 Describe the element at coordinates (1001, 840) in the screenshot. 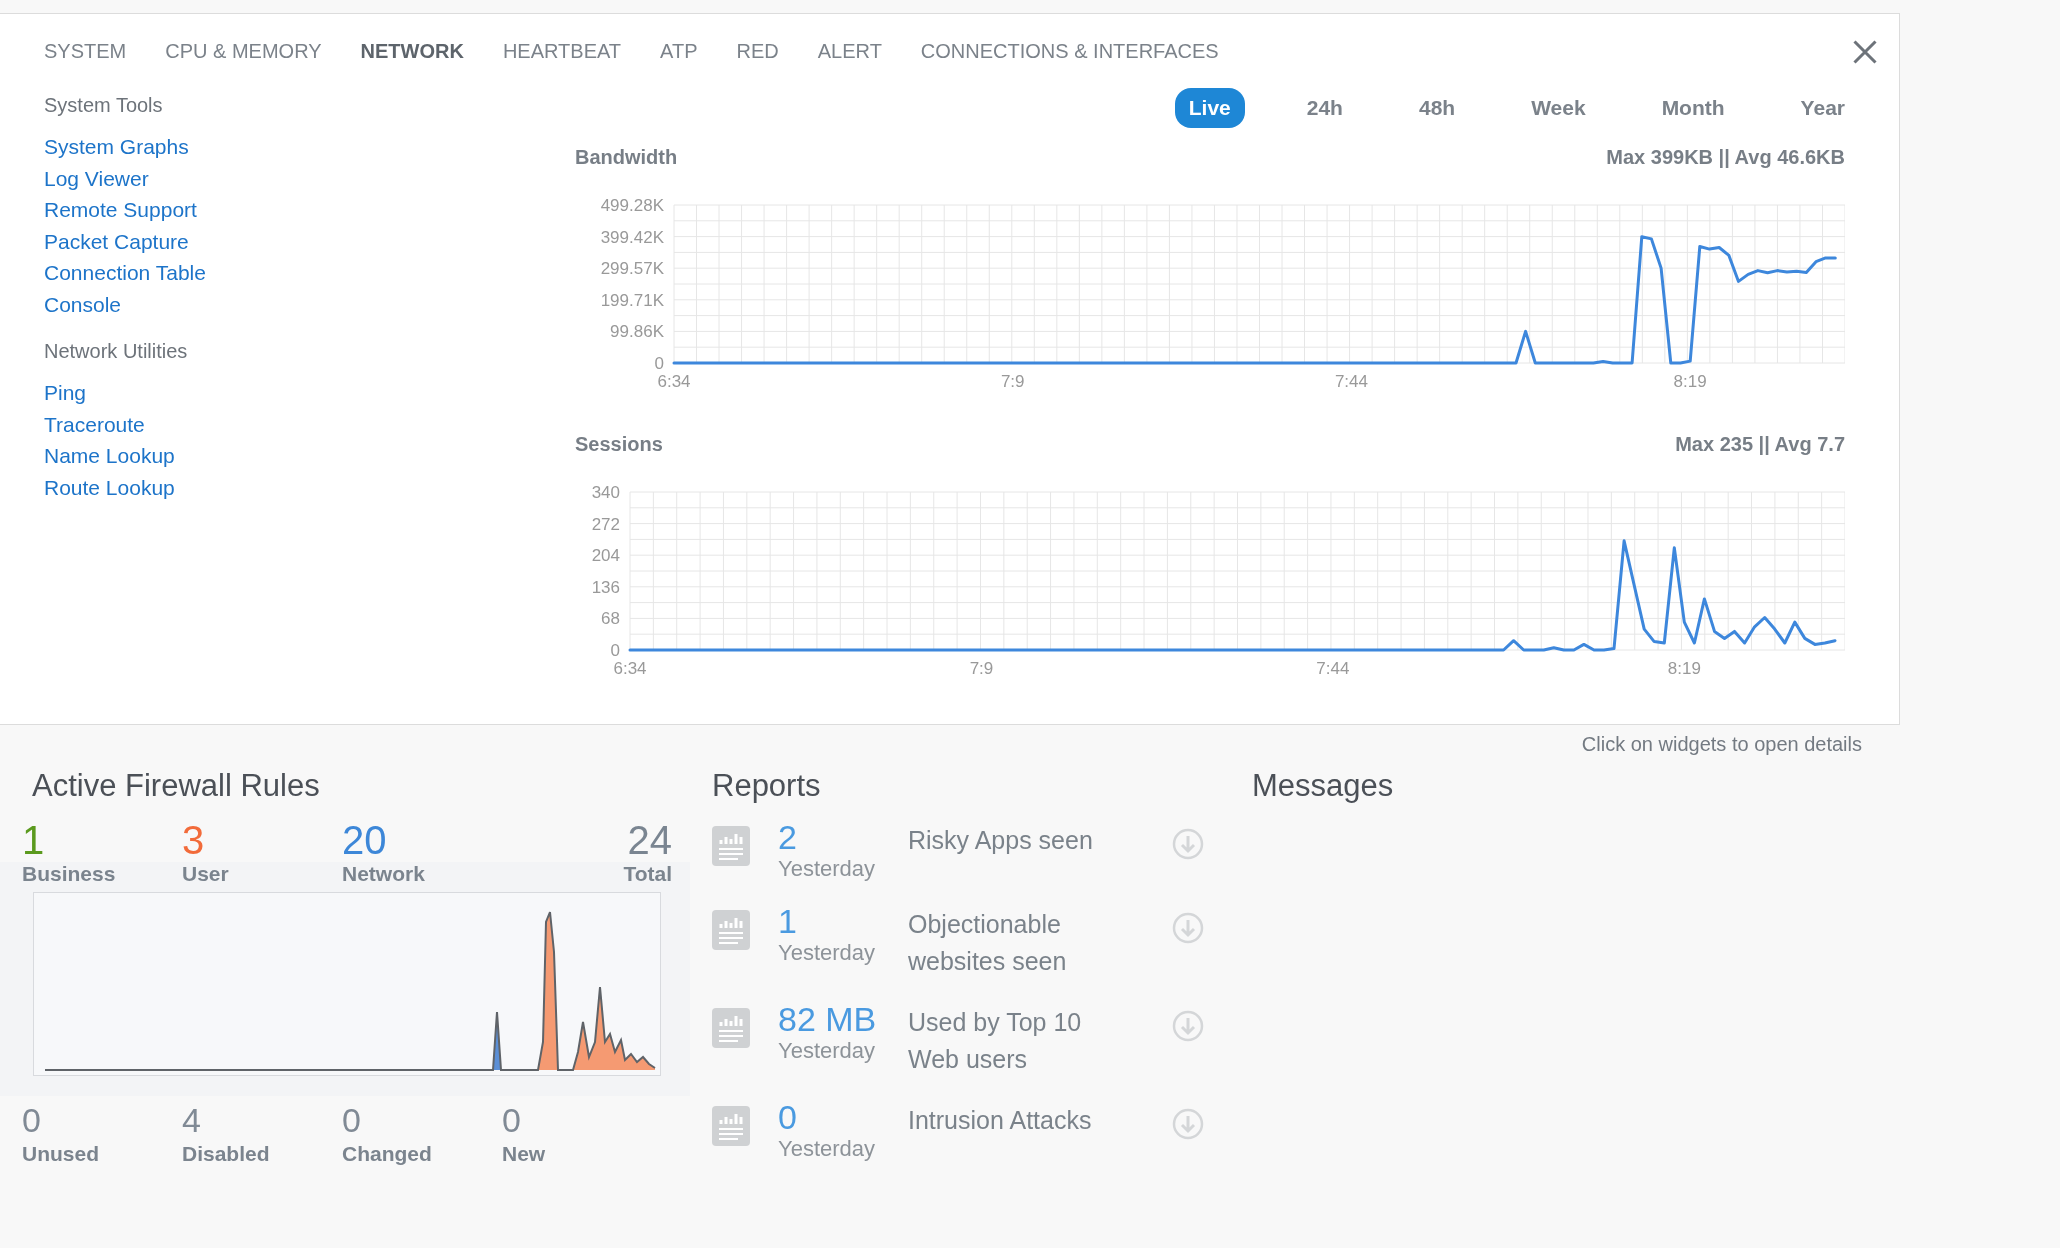

I see `report-description: Risky Apps seen` at that location.